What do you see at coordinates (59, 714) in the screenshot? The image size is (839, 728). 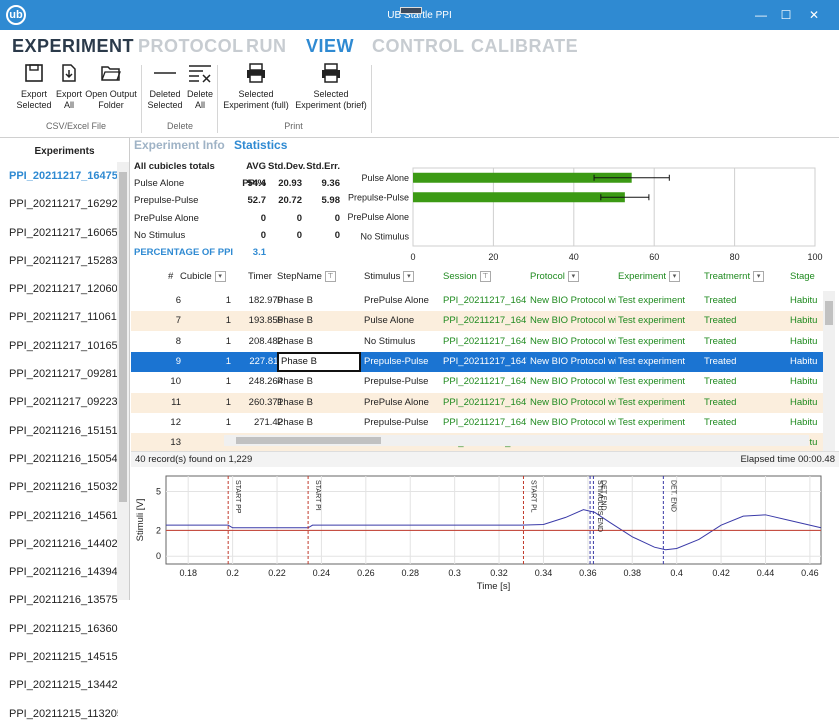 I see `experiment-item: PPI_20211215_113205` at bounding box center [59, 714].